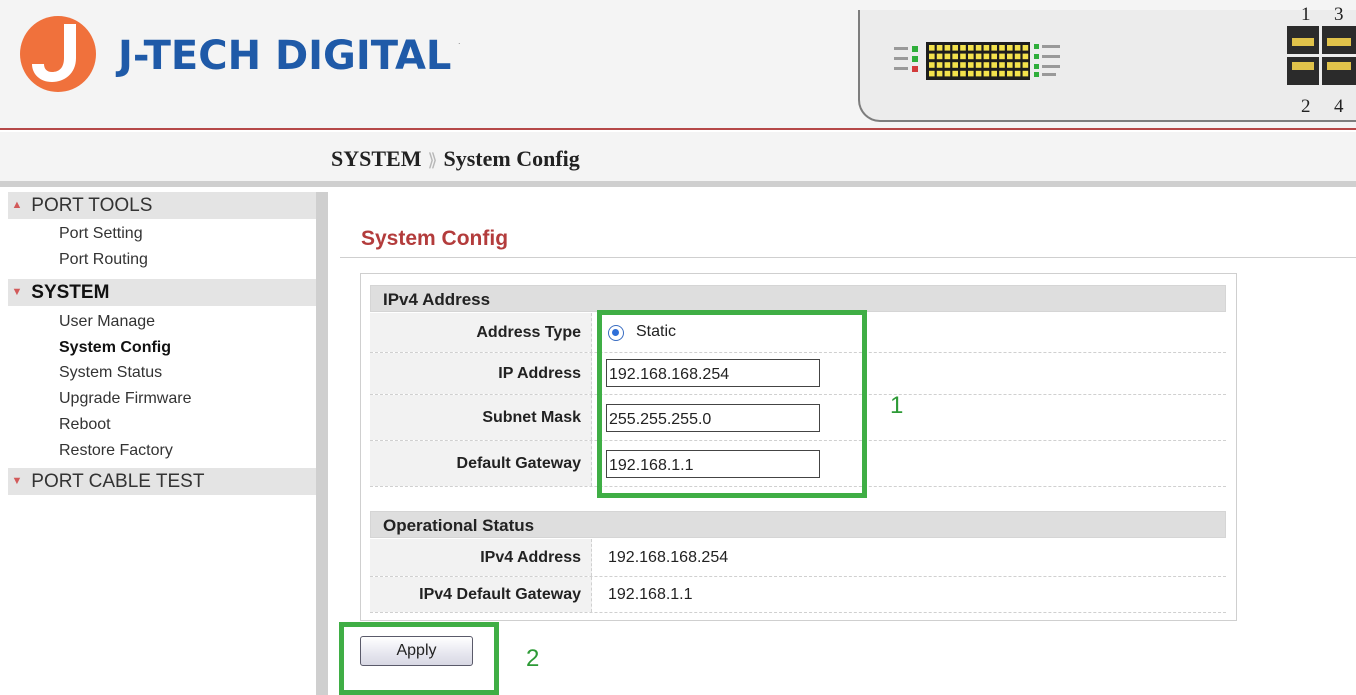  I want to click on sidebar-item-port-routing: Port Routing, so click(103, 260).